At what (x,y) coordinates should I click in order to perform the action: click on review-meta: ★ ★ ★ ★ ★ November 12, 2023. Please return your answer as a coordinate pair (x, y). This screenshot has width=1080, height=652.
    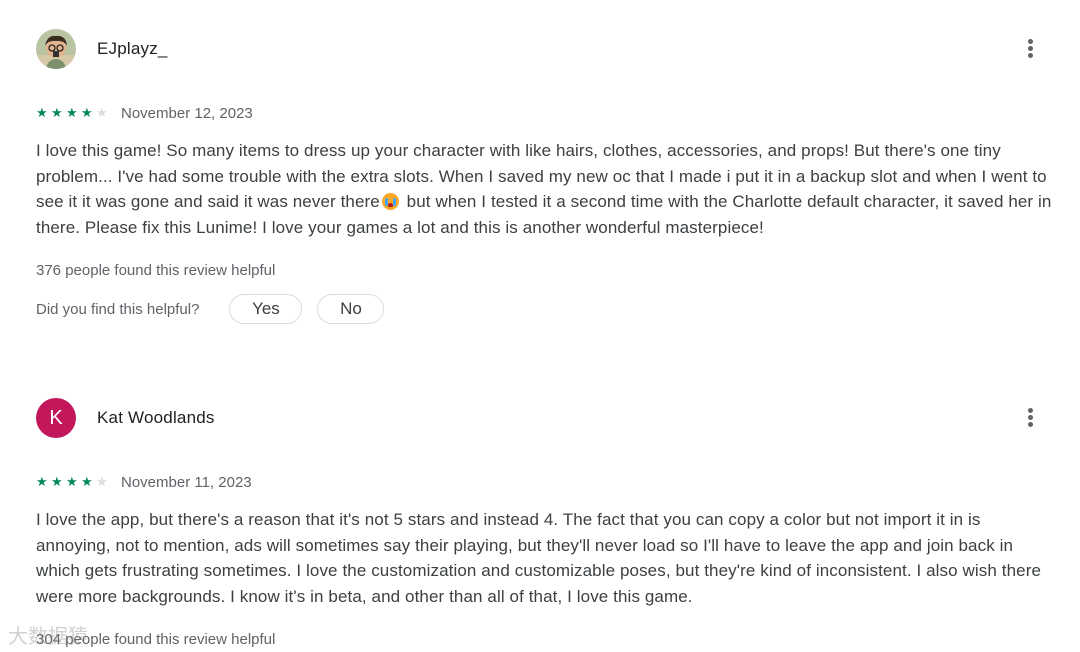
    Looking at the image, I should click on (144, 113).